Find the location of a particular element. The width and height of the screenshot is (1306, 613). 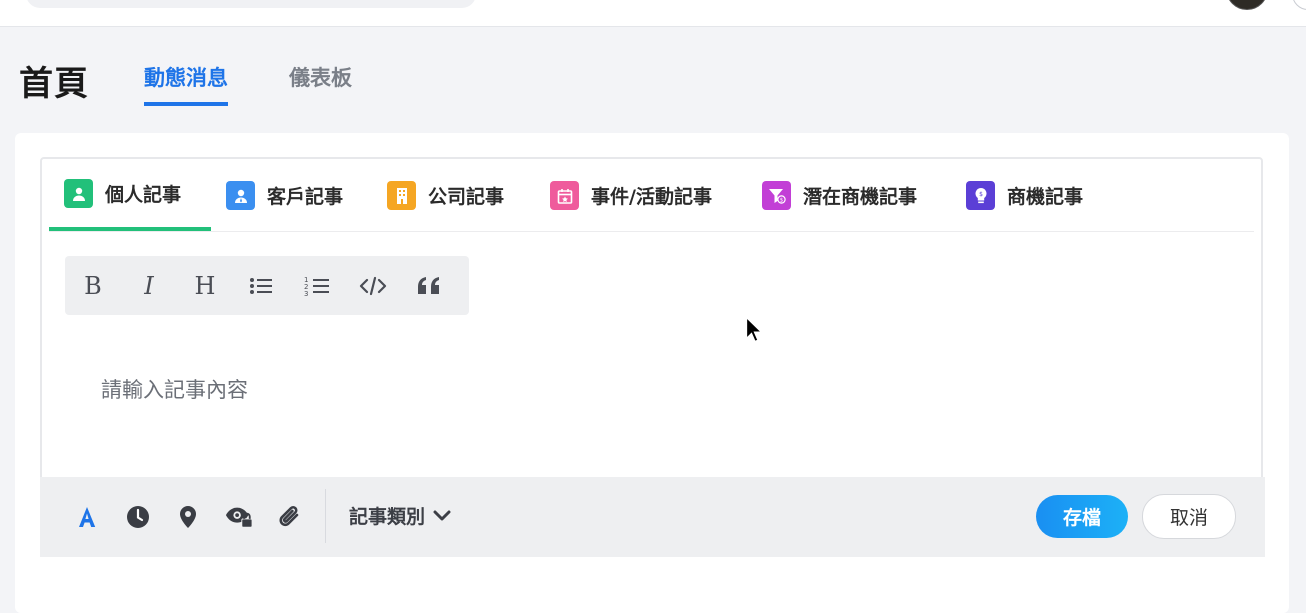

note-tab-label: 公司記事 is located at coordinates (466, 197).